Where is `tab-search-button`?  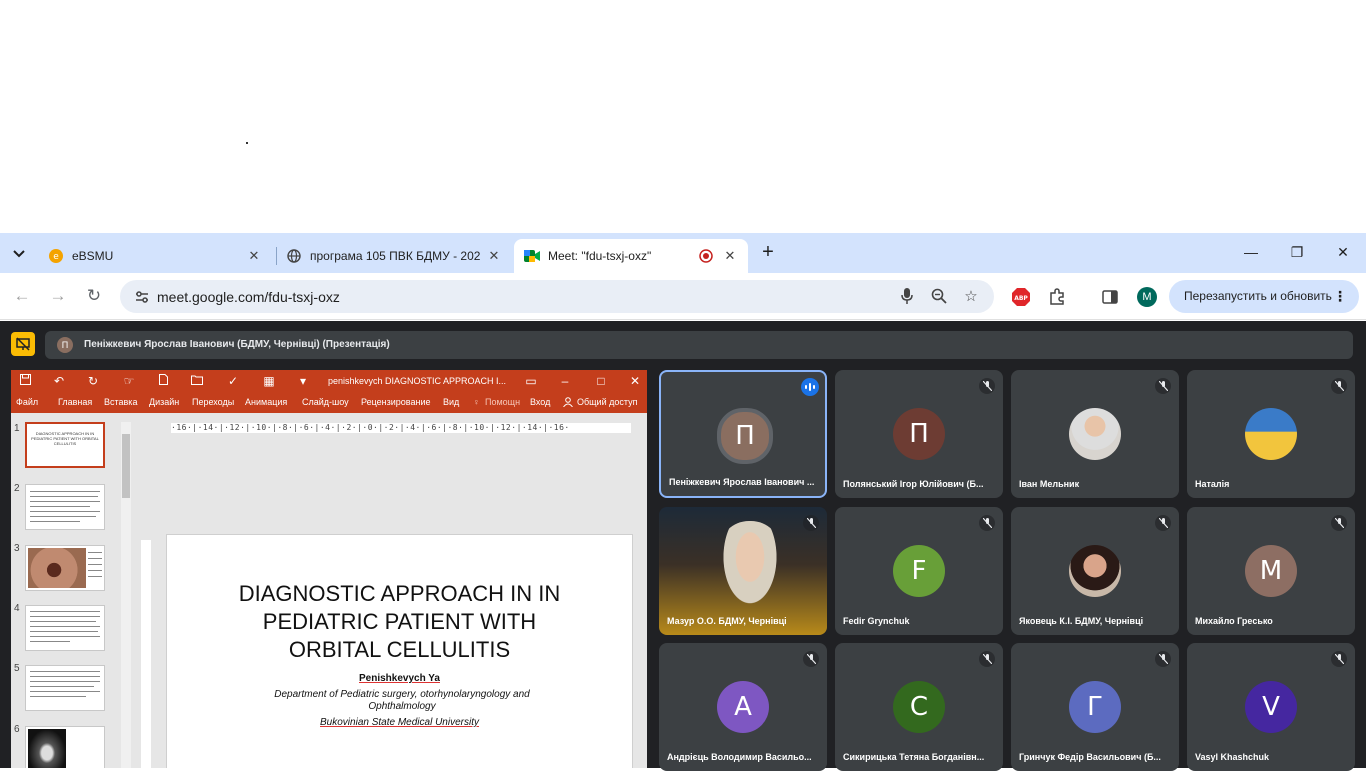
tab-search-button is located at coordinates (19, 254).